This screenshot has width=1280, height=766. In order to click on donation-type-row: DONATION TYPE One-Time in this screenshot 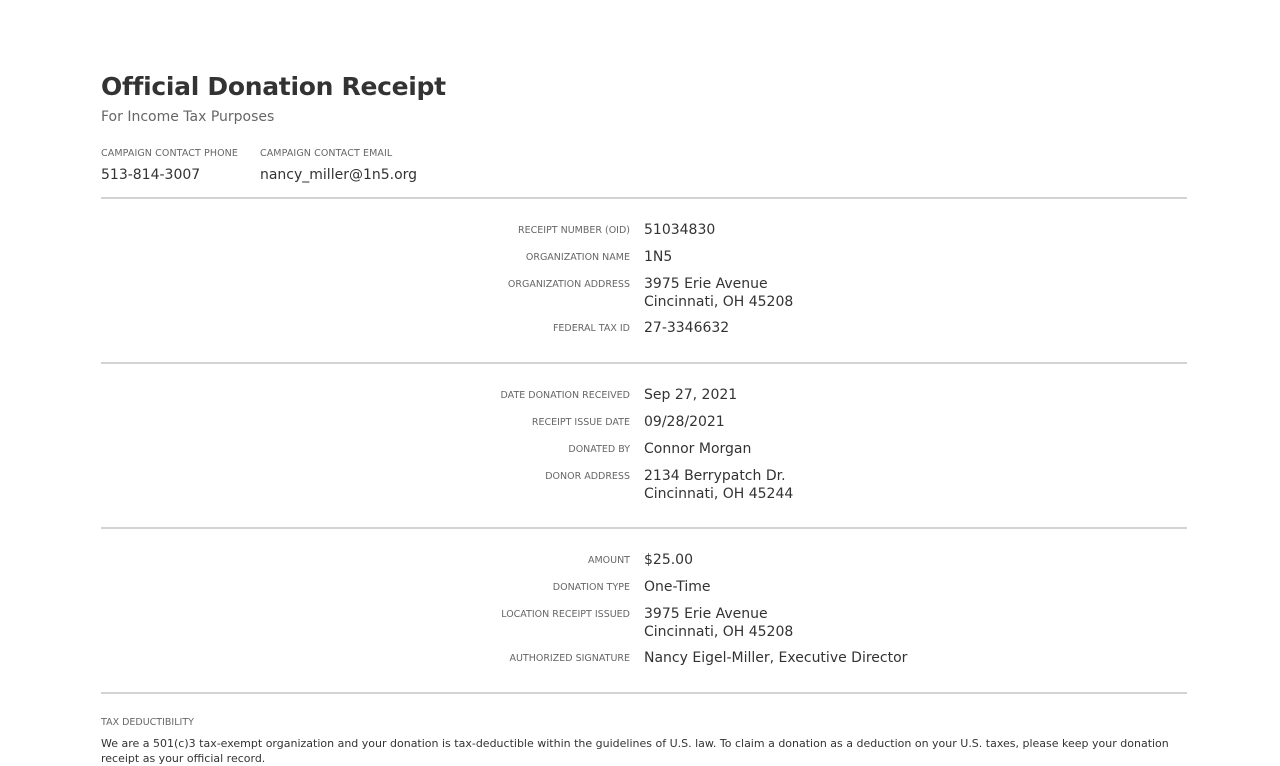, I will do `click(644, 587)`.